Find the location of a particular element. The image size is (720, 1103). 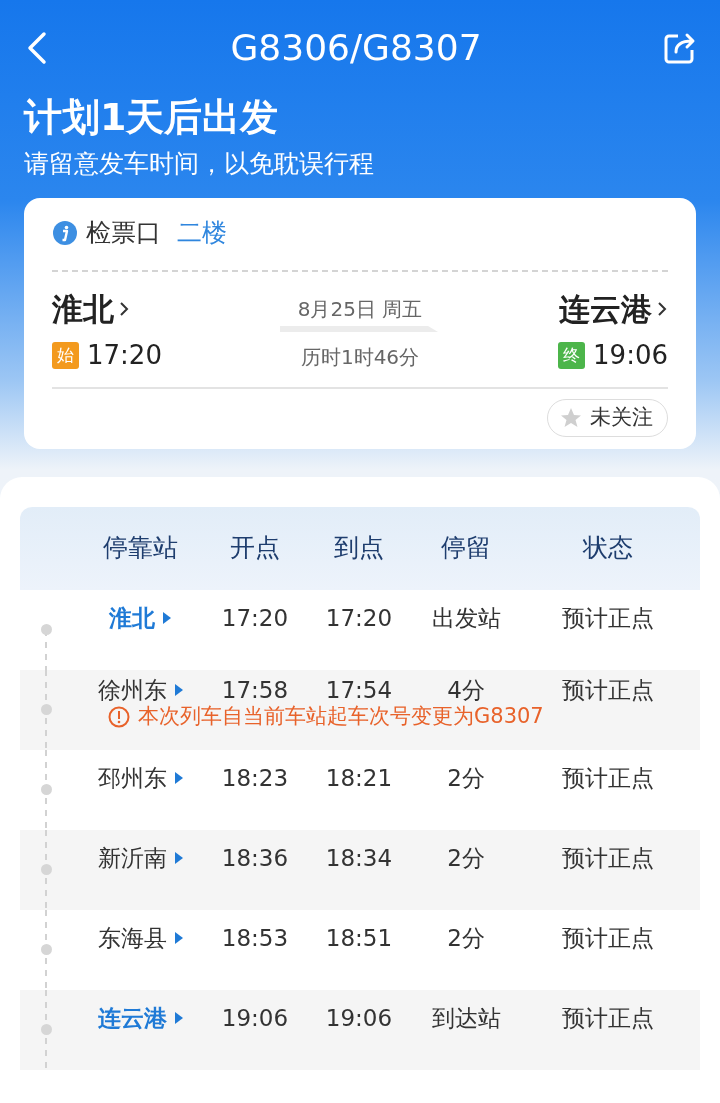

station-name: 邳州东 is located at coordinates (132, 778).